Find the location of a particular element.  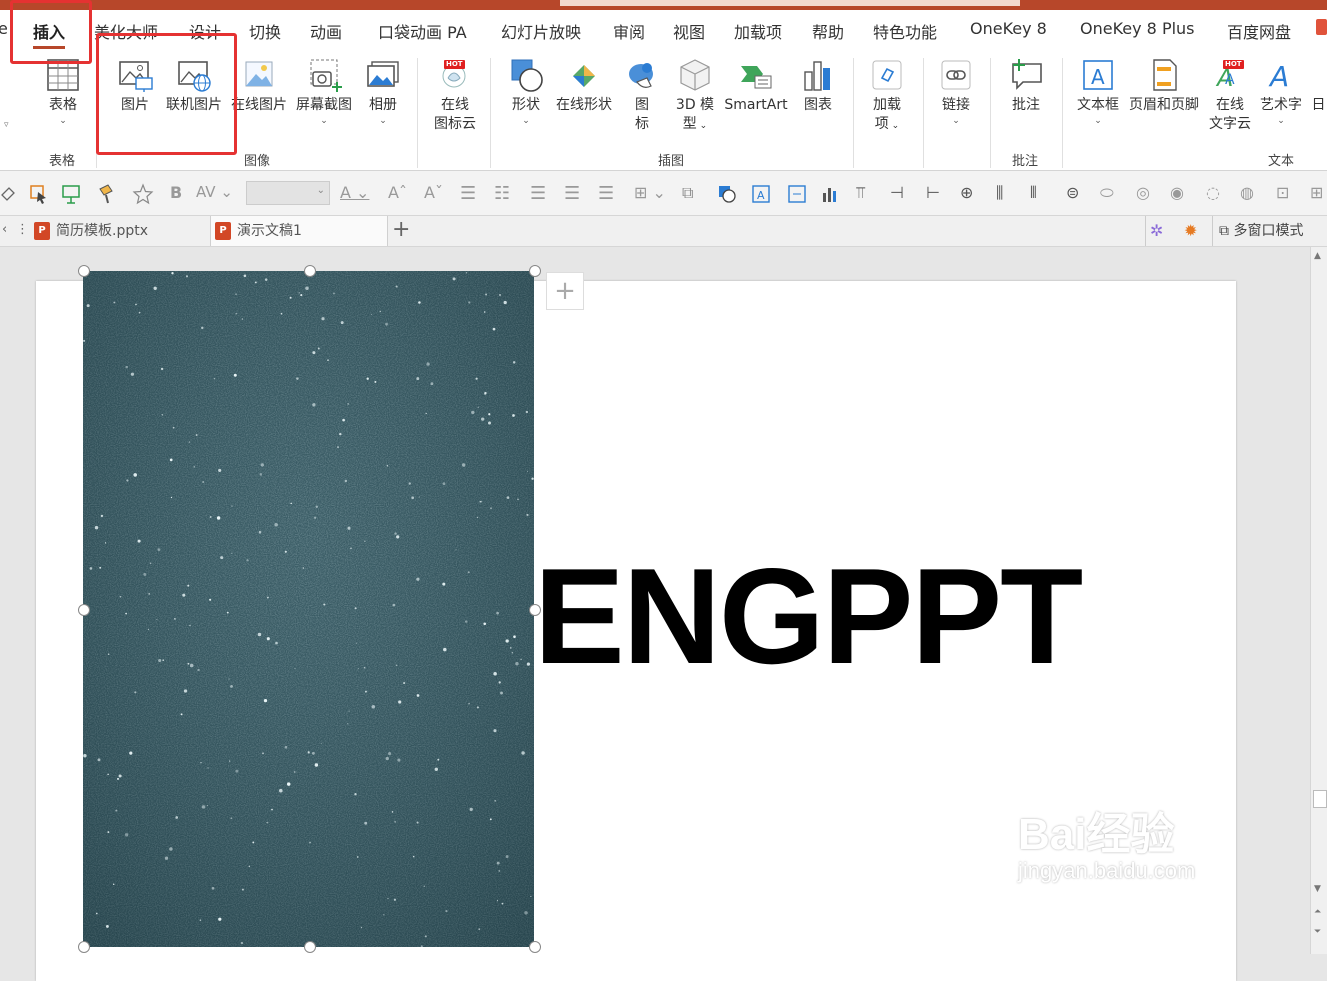

char-spacing-icon: AV ⌄ is located at coordinates (216, 194).